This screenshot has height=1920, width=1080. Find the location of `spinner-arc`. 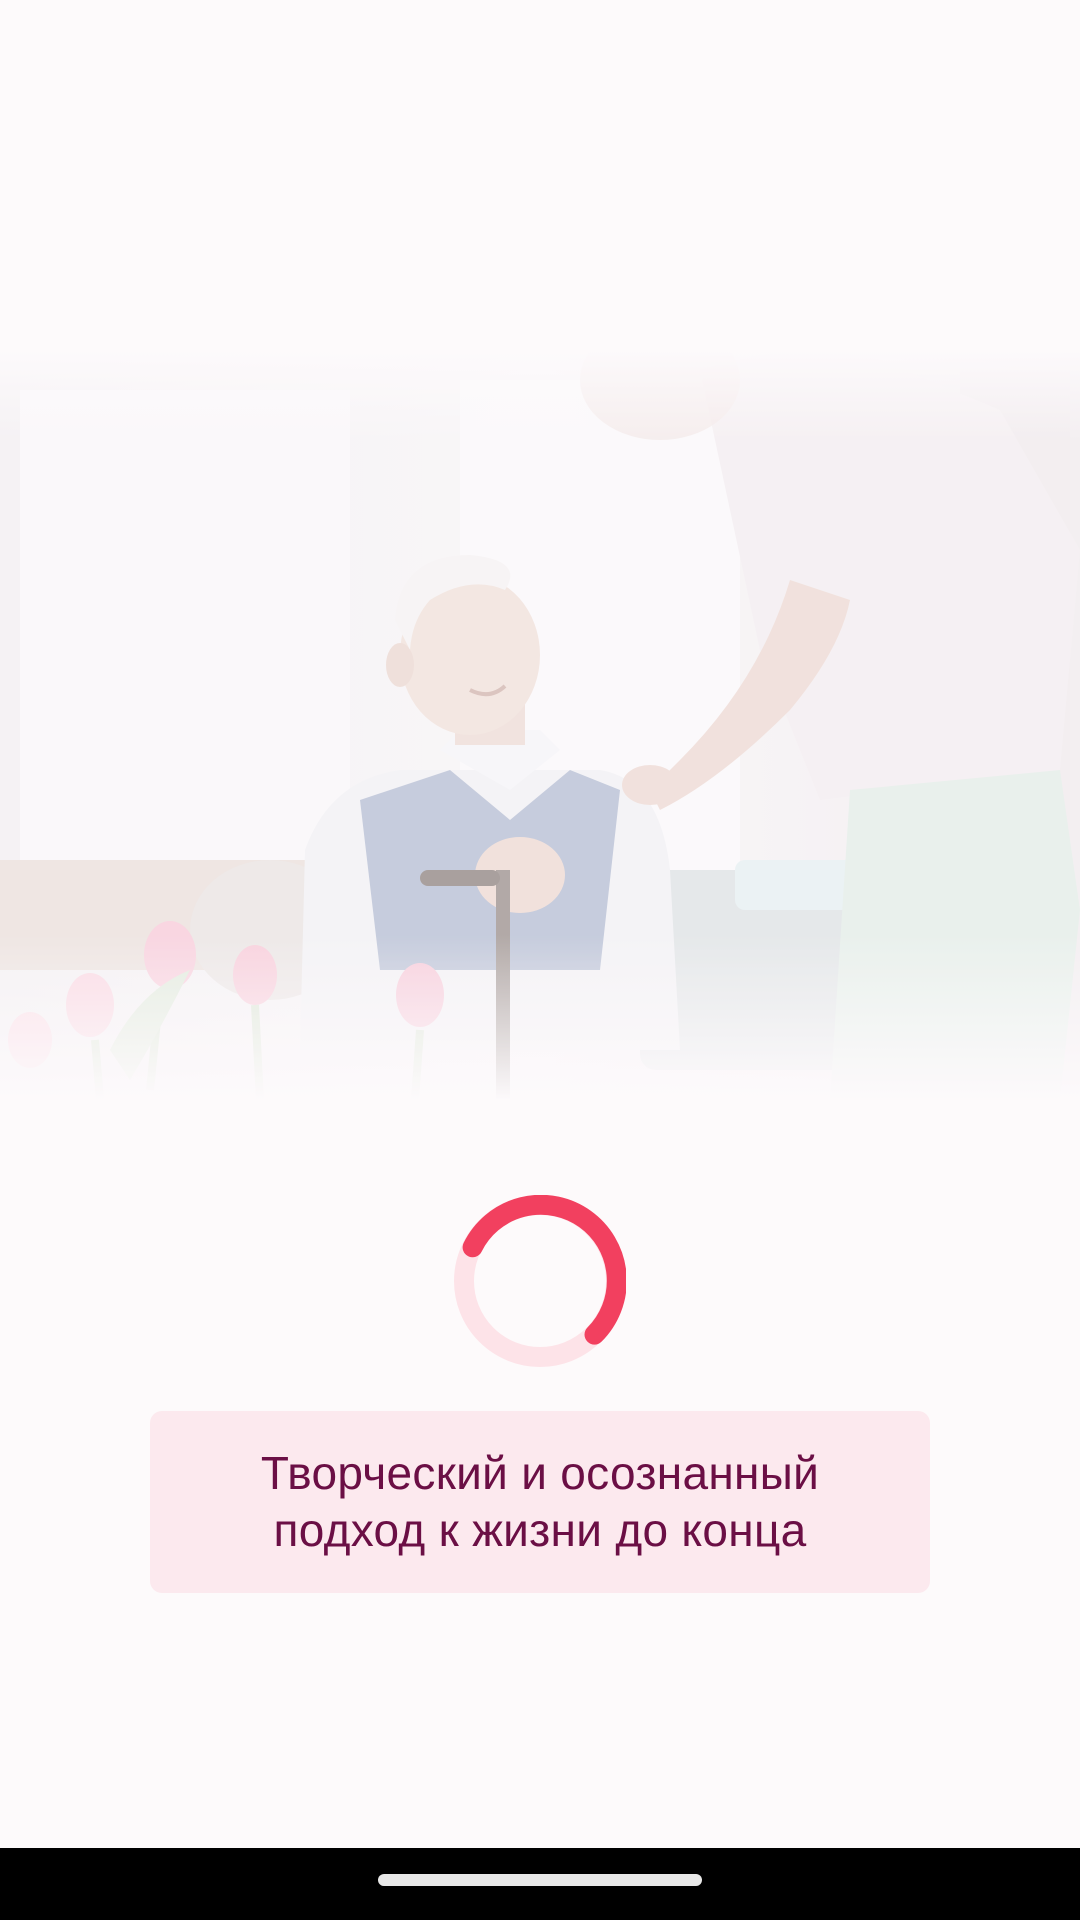

spinner-arc is located at coordinates (544, 1269).